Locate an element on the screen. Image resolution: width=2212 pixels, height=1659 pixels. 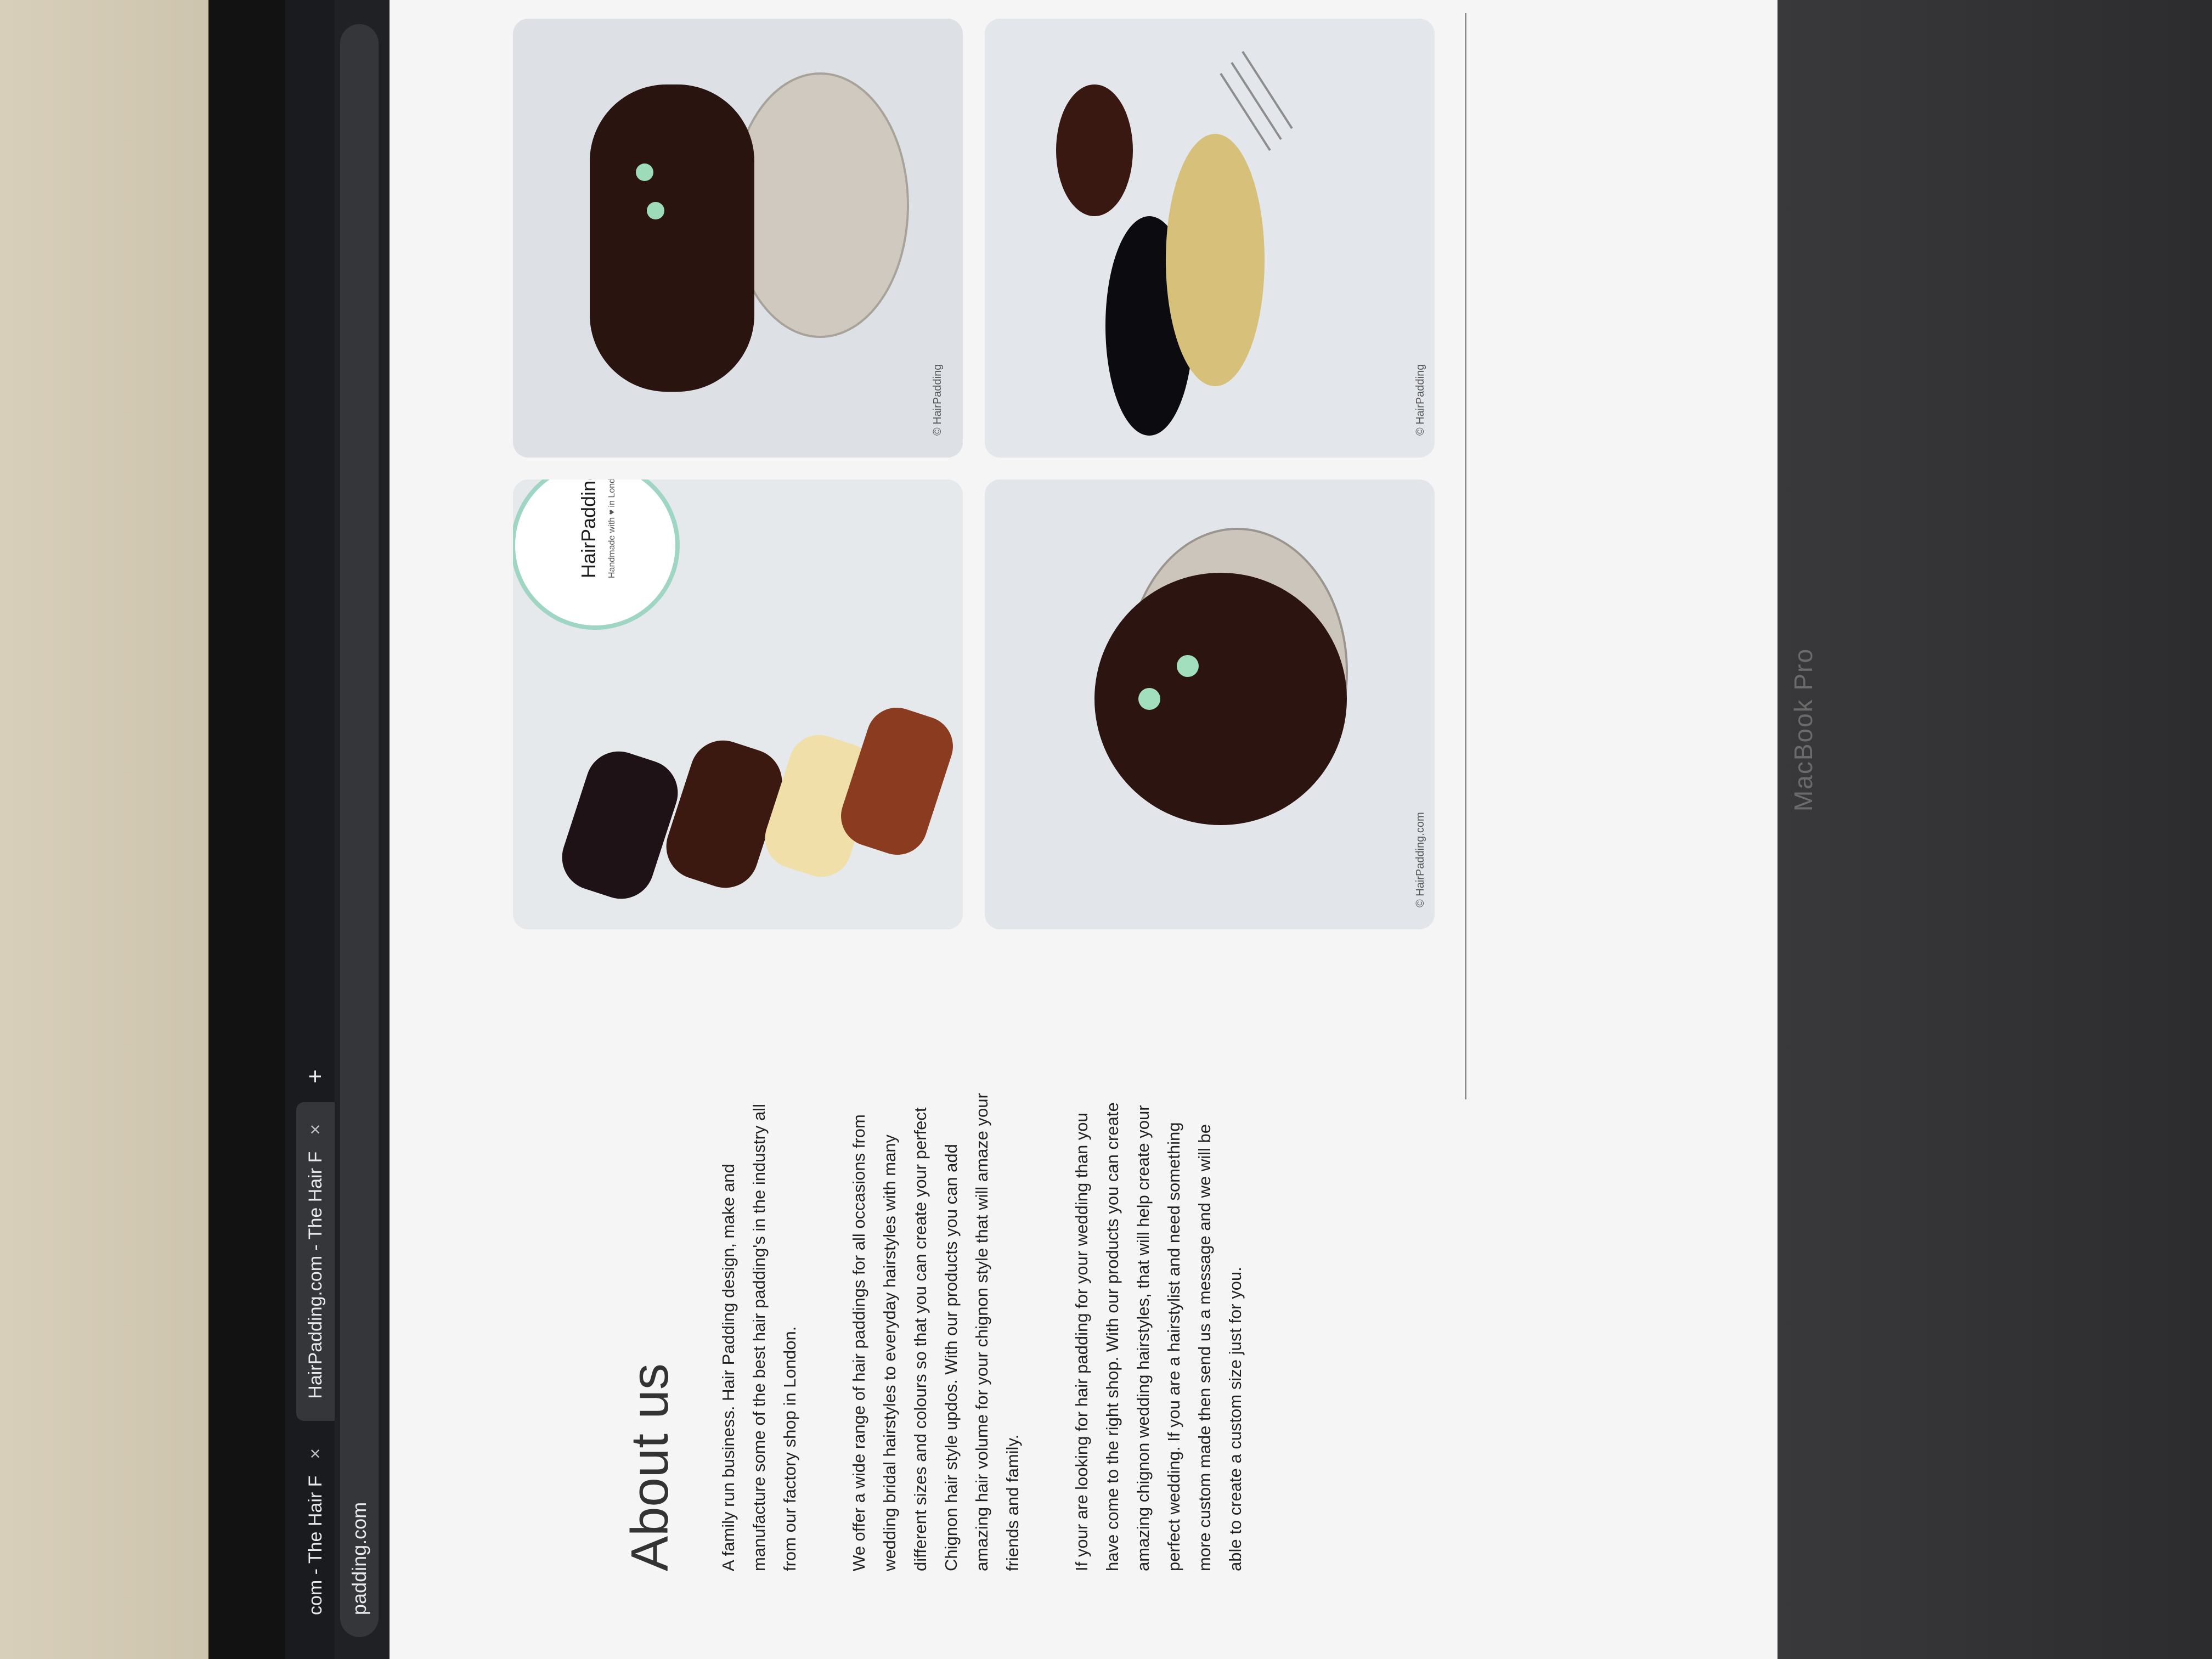
logo-text: HairPadding is located at coordinates (589, 528).